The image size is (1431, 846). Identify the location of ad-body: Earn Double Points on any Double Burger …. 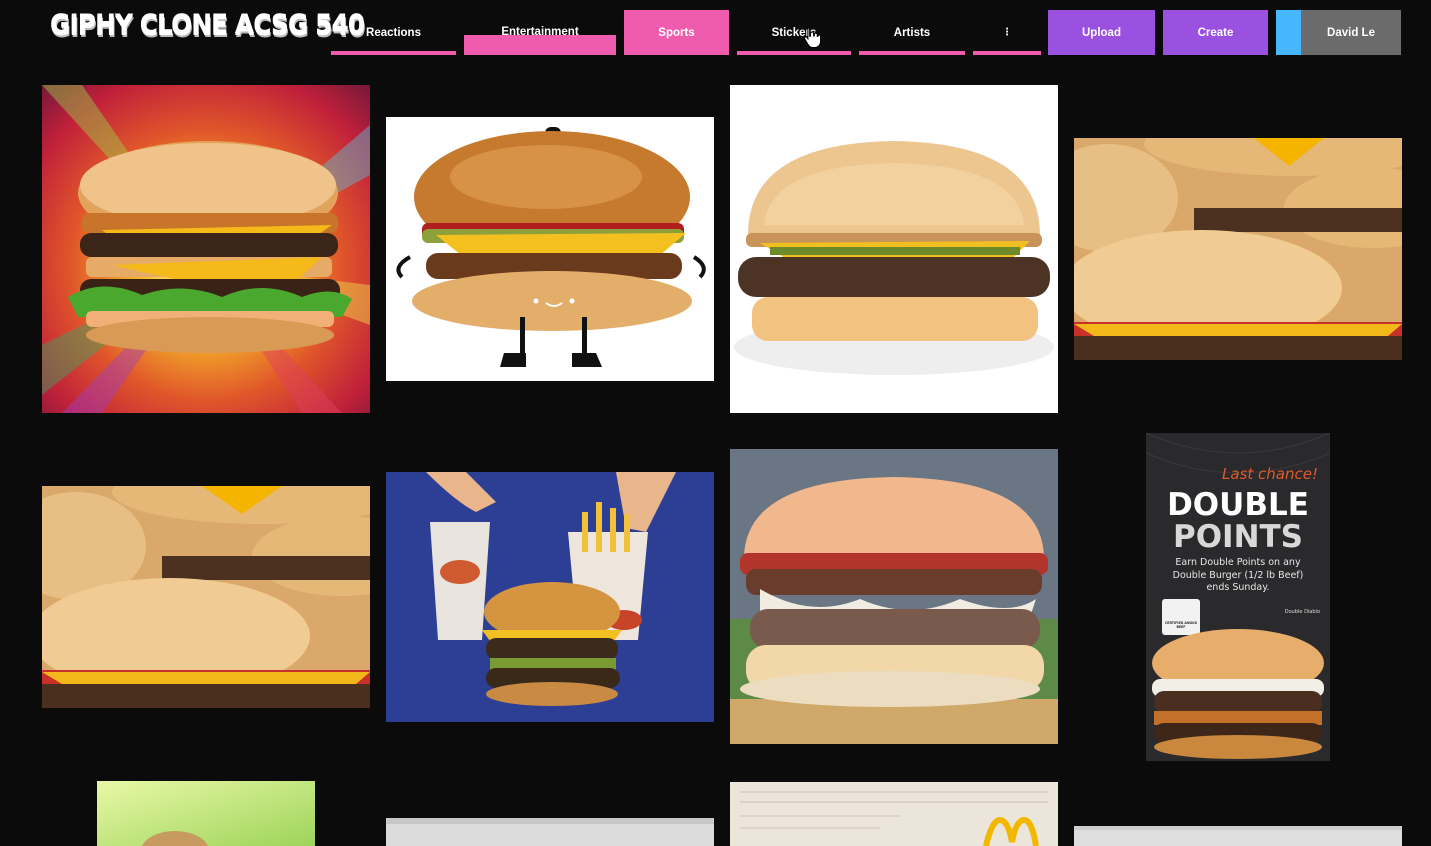
(1238, 575).